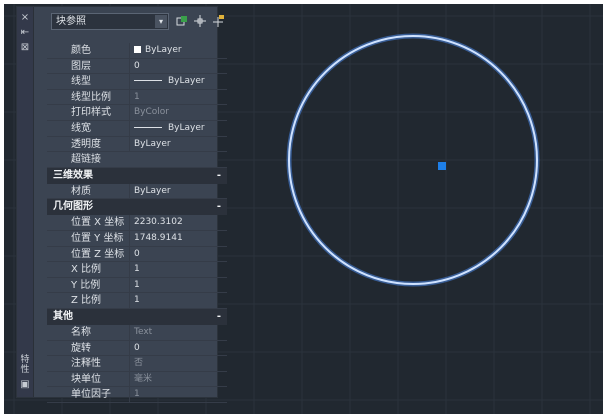  Describe the element at coordinates (176, 332) in the screenshot. I see `property-value: Text` at that location.